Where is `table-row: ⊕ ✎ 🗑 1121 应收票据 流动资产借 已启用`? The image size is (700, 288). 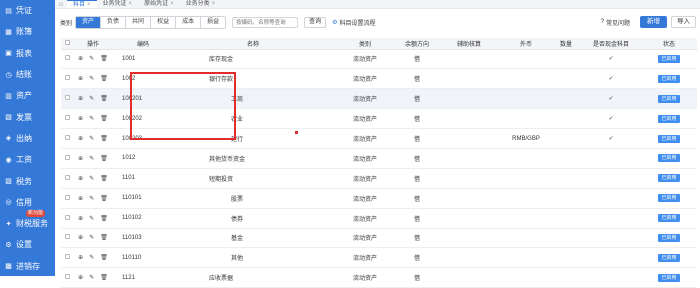
table-row: ⊕ ✎ 🗑 1121 应收票据 流动资产借 已启用 is located at coordinates (379, 277).